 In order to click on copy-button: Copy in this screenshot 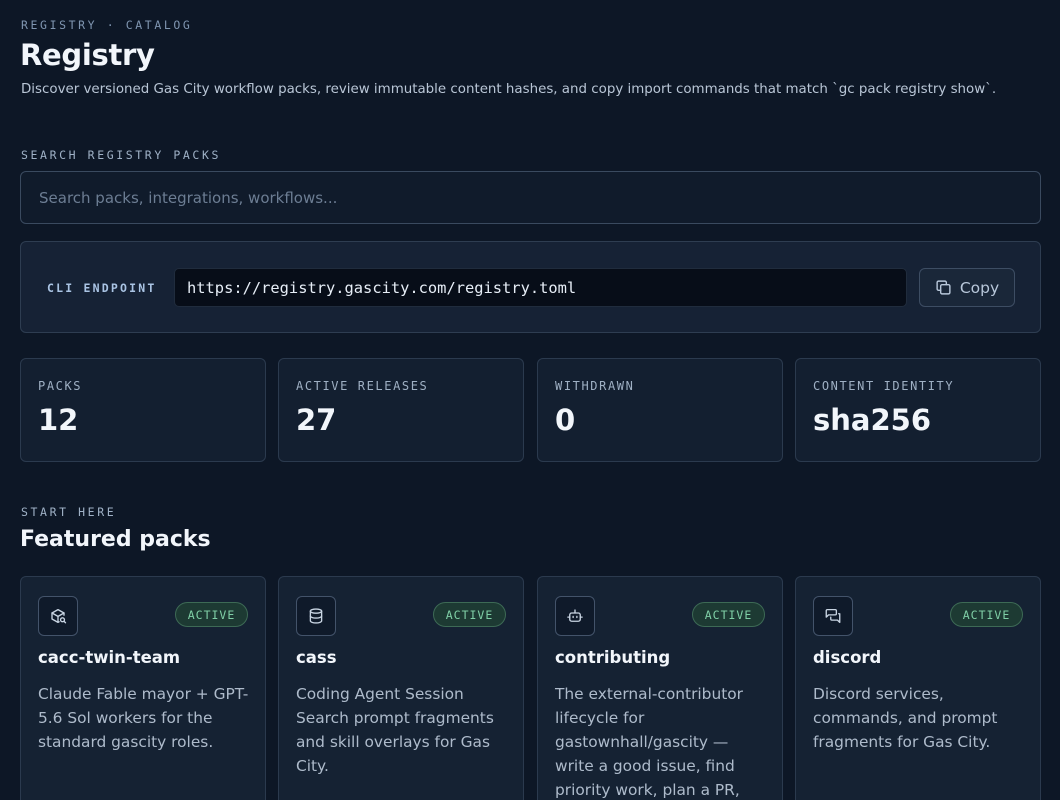, I will do `click(967, 287)`.